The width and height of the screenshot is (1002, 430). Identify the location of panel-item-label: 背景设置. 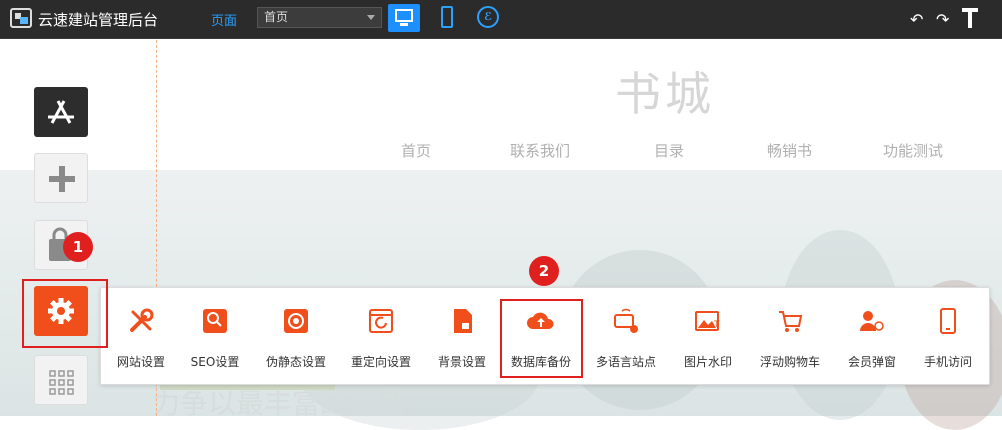
(461, 362).